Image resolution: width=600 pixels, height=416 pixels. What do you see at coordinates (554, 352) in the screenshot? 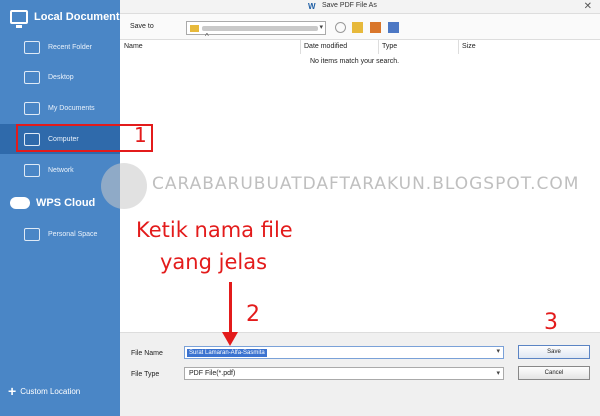
I see `save-button: Save` at bounding box center [554, 352].